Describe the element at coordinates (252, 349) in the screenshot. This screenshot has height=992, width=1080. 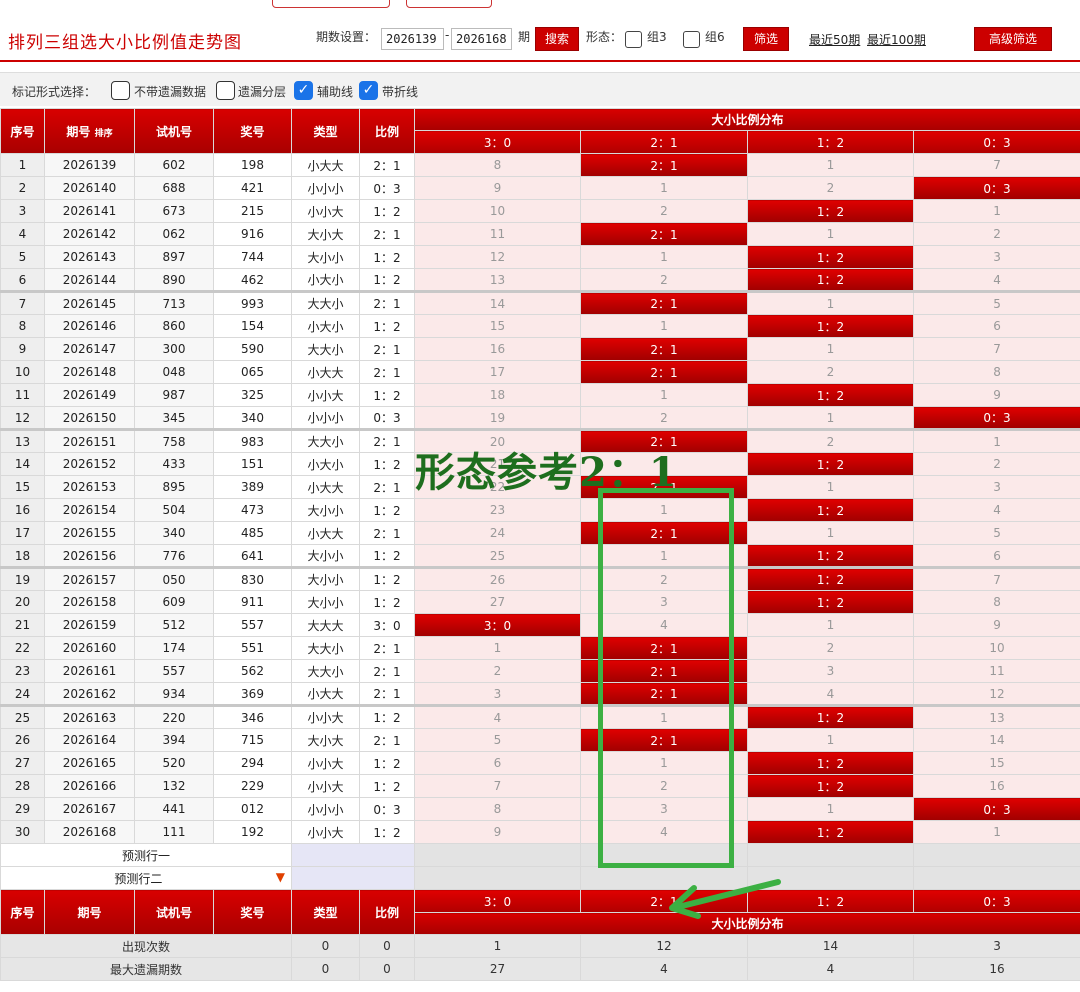
I see `row-winning-number: 590` at that location.